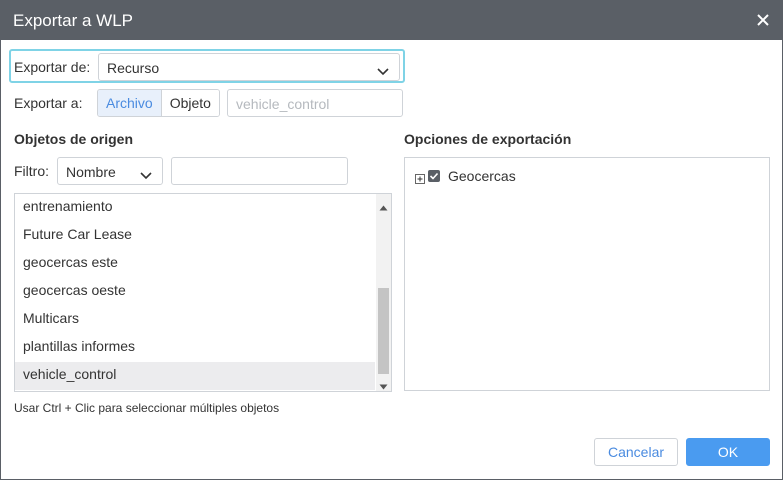 This screenshot has height=480, width=783. Describe the element at coordinates (195, 264) in the screenshot. I see `list-item: geocercas este` at that location.